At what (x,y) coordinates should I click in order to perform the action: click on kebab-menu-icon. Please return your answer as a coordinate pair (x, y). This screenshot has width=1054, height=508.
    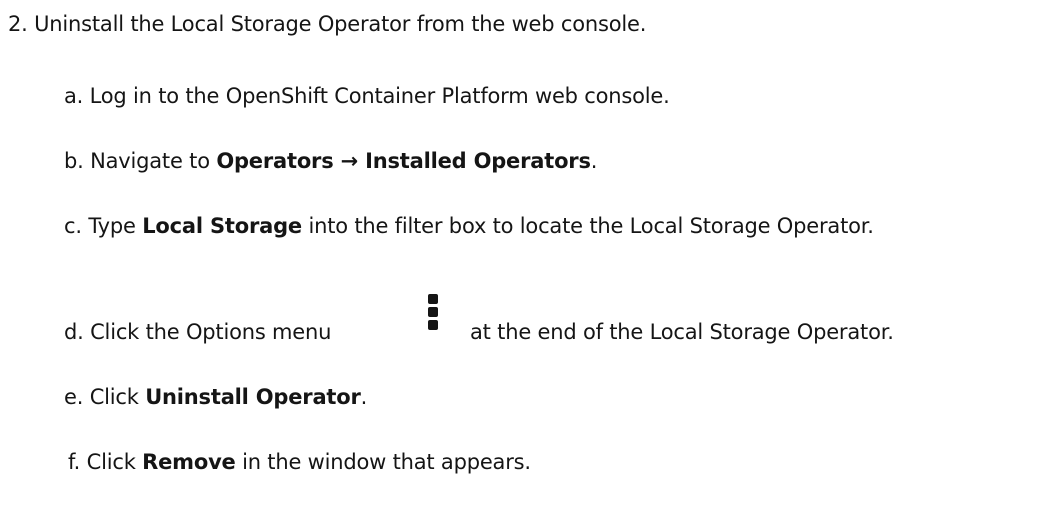
    Looking at the image, I should click on (433, 314).